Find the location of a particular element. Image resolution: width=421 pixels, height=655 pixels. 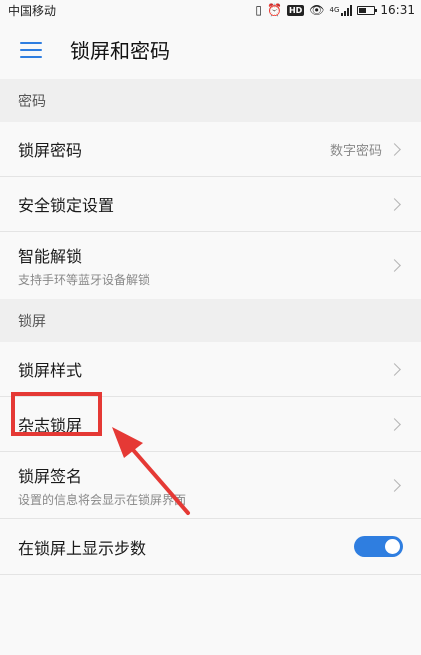

lock-password-row: 锁屏密码 数字密码 is located at coordinates (210, 149).